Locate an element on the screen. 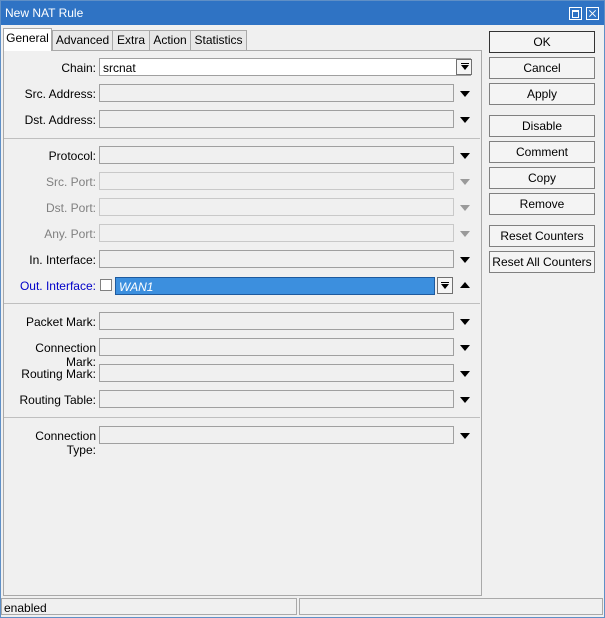 The width and height of the screenshot is (605, 618). routing-mark-label: Routing Mark: is located at coordinates (58, 374).